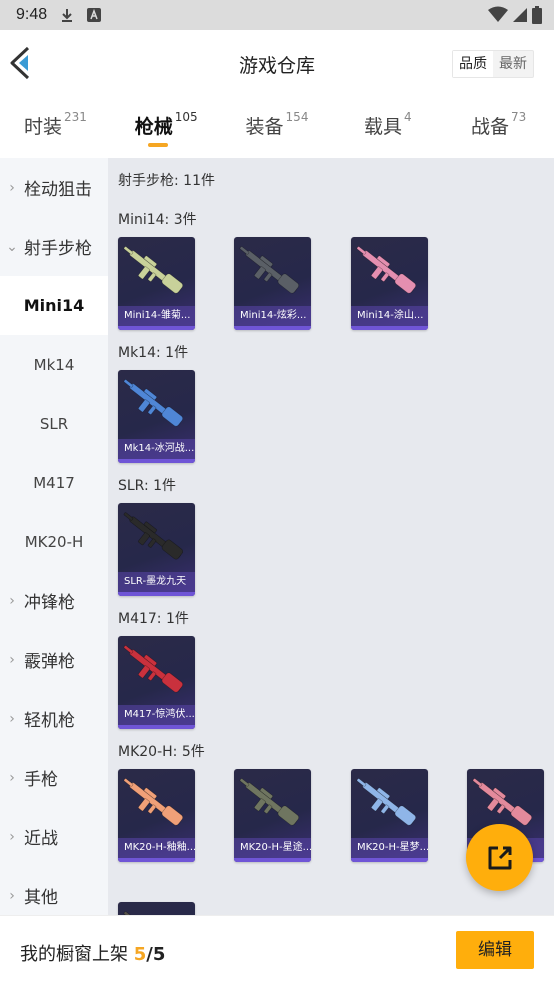 The image size is (554, 984). What do you see at coordinates (49, 662) in the screenshot?
I see `sidebar-item-label: 霰弹枪` at bounding box center [49, 662].